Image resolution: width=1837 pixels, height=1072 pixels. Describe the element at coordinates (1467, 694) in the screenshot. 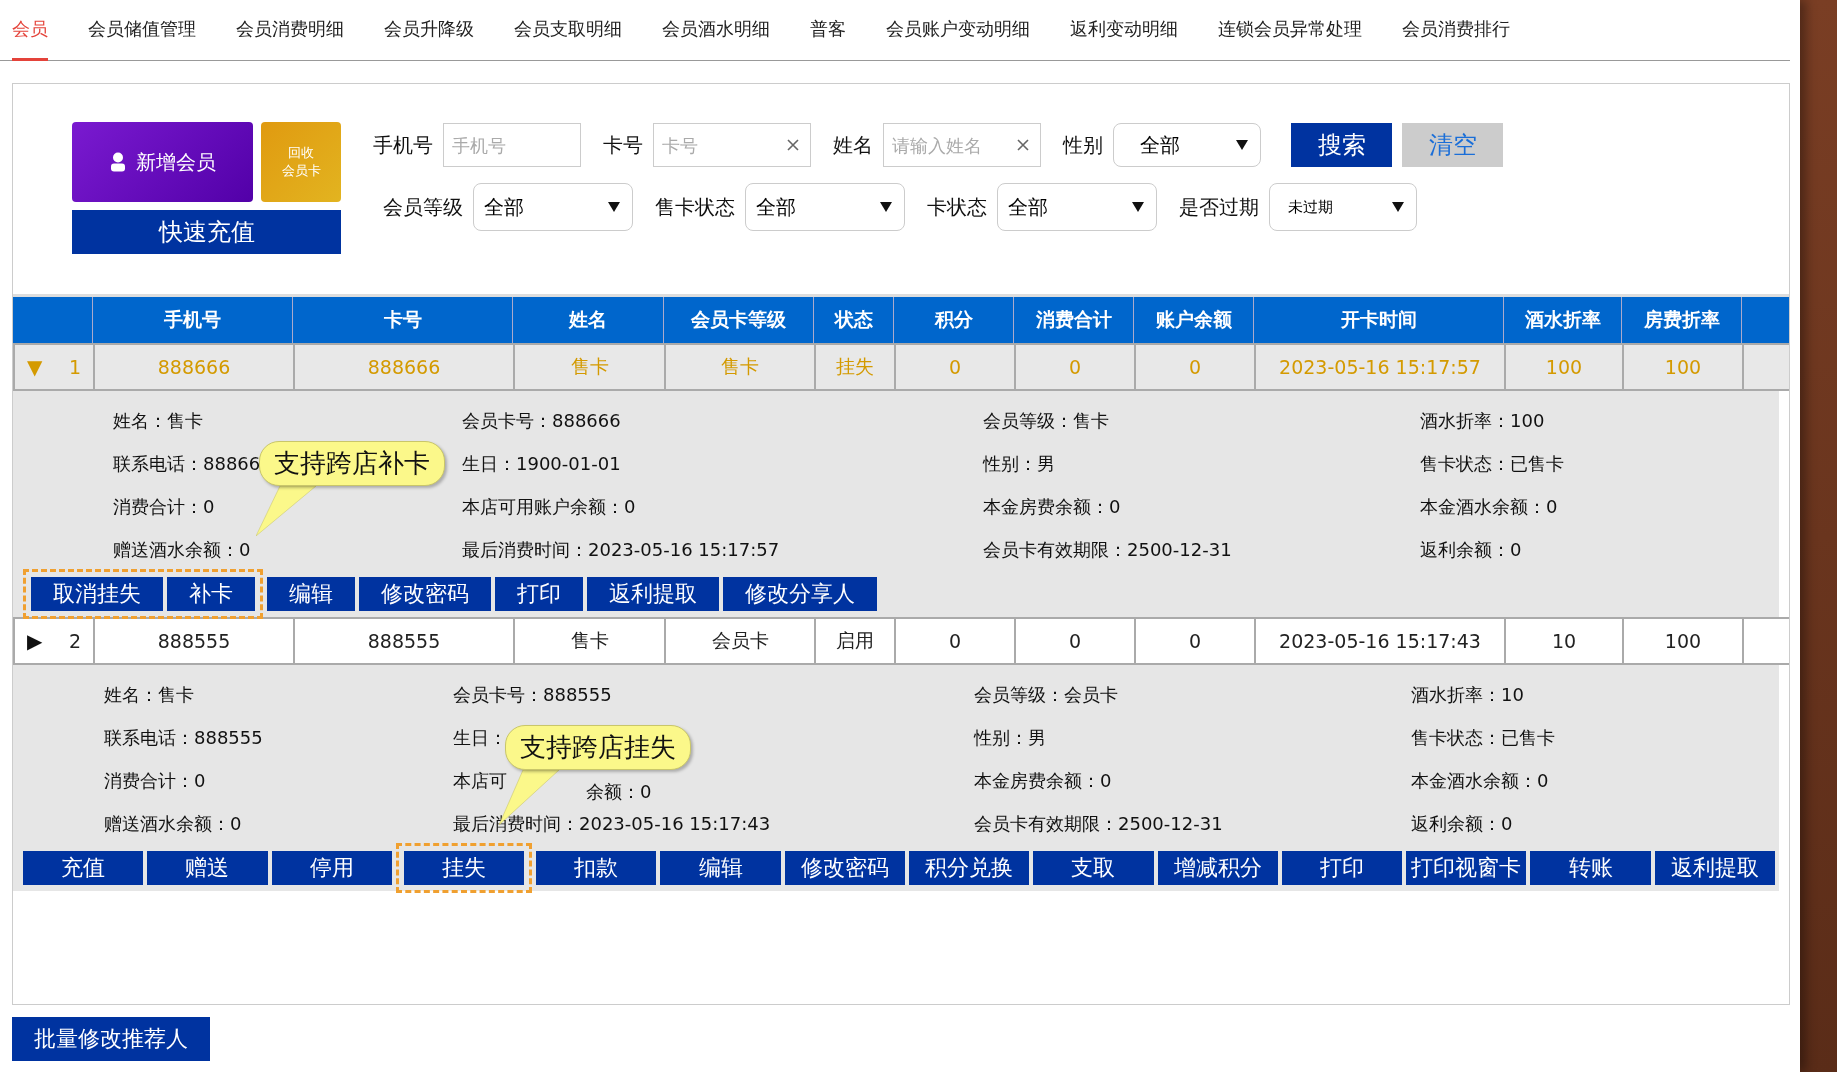

I see `detail-text: 酒水折率：10` at that location.